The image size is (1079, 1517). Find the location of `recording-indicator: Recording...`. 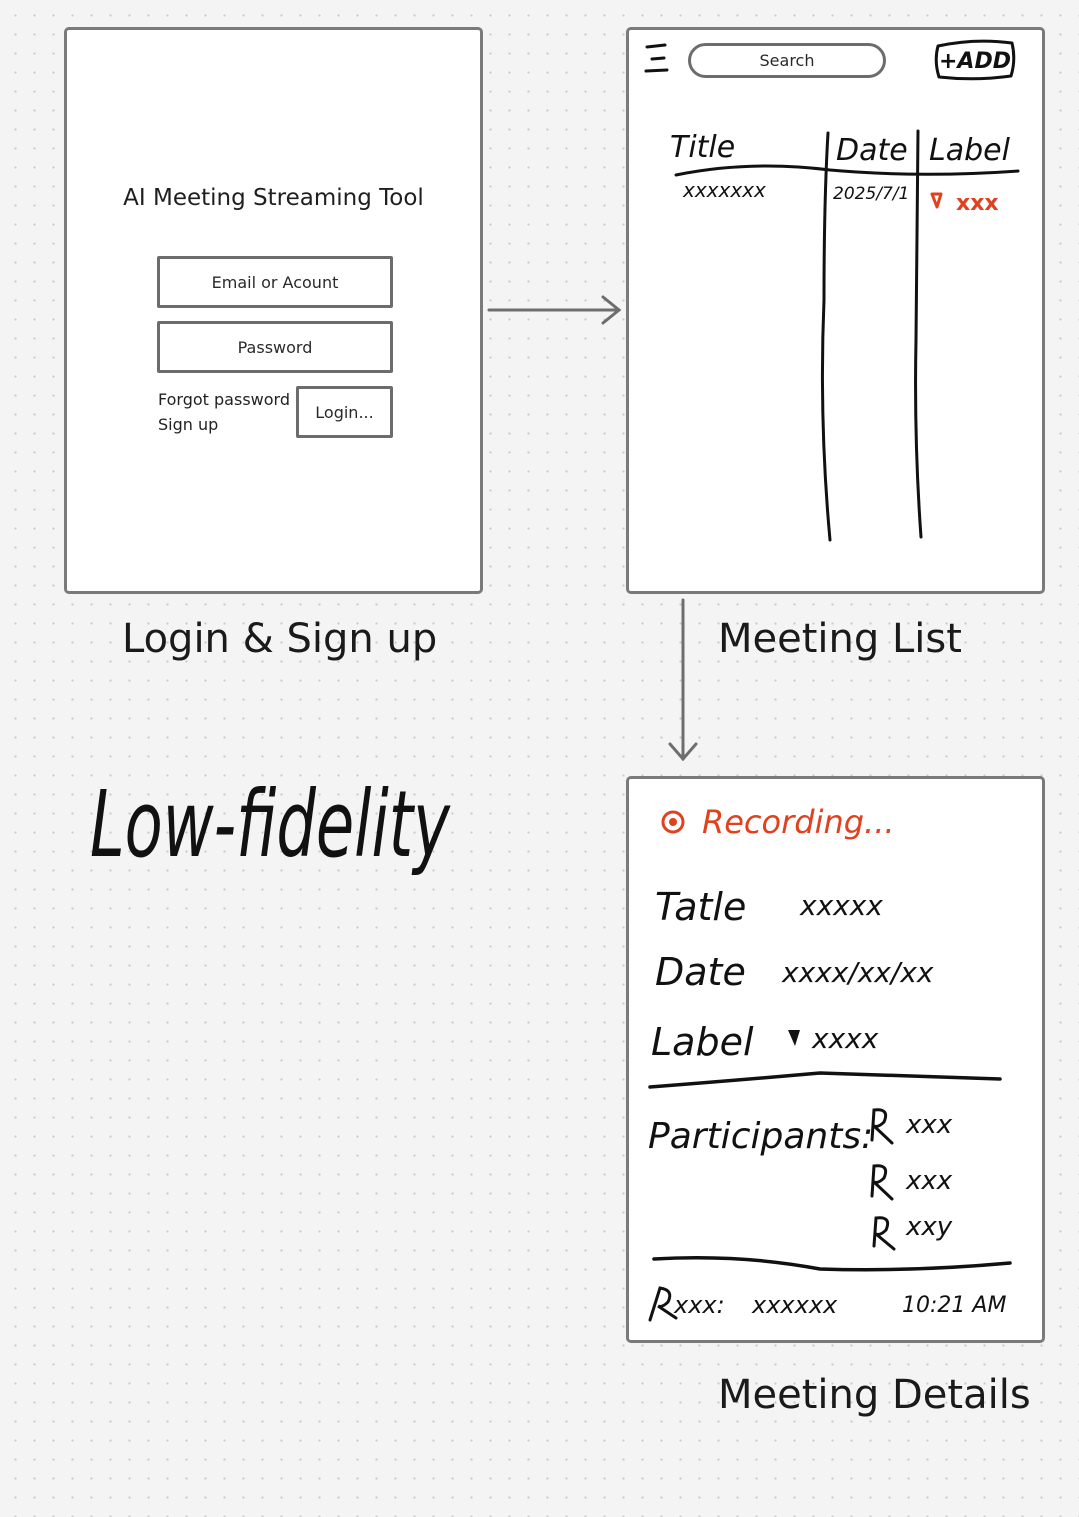

recording-indicator: Recording... is located at coordinates (778, 822).